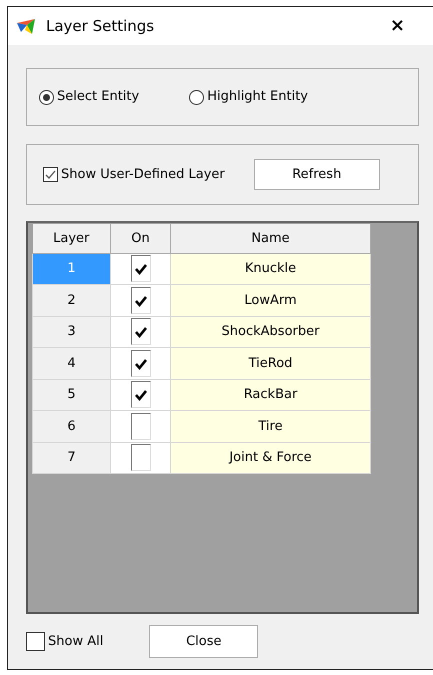 The image size is (433, 675). Describe the element at coordinates (317, 174) in the screenshot. I see `refresh-button: Refresh` at that location.